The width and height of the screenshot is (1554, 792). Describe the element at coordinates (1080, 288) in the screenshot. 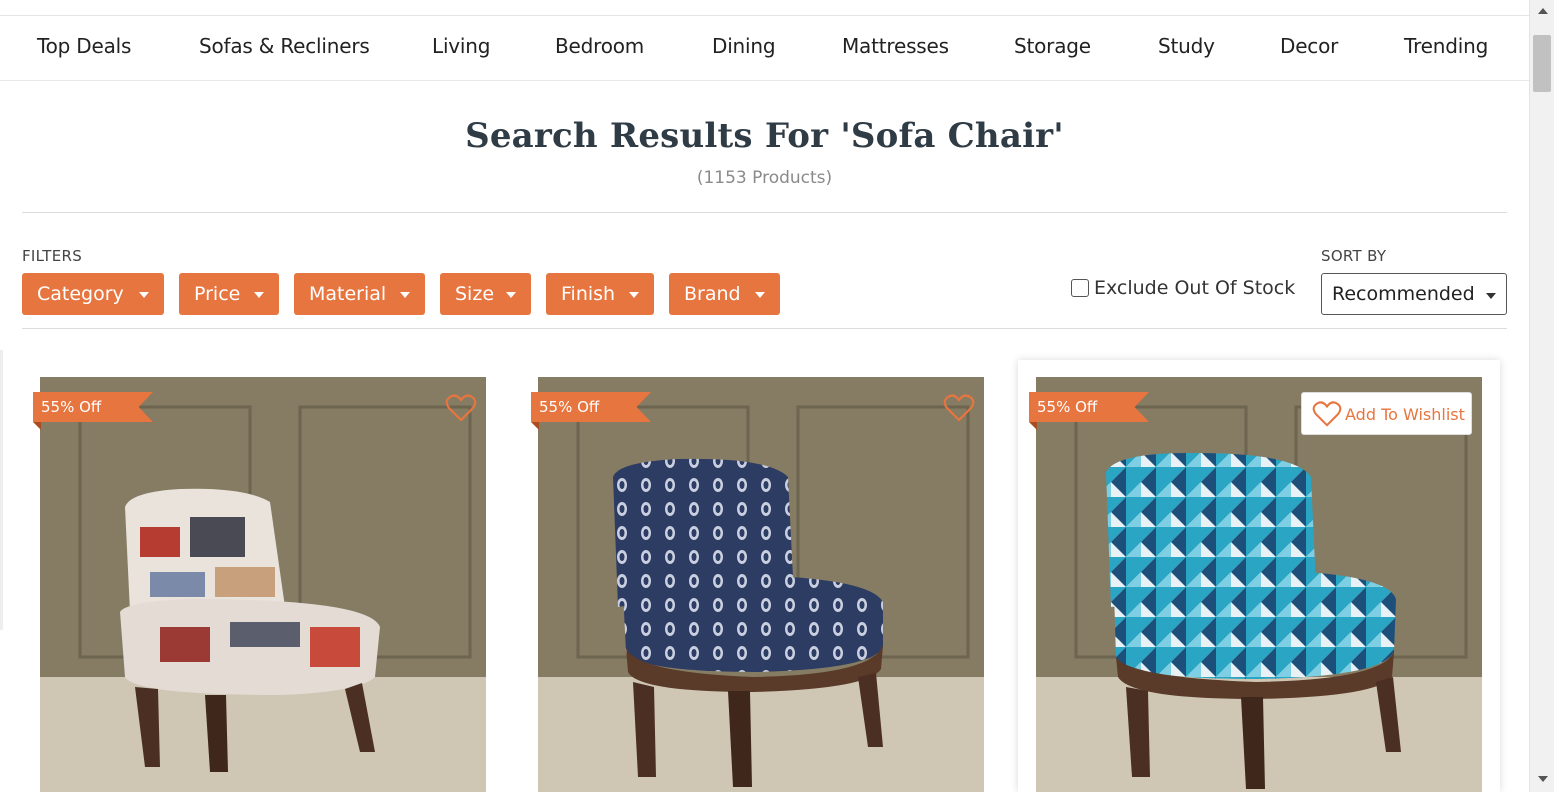

I see `exclude-out-of-stock-checkbox` at that location.